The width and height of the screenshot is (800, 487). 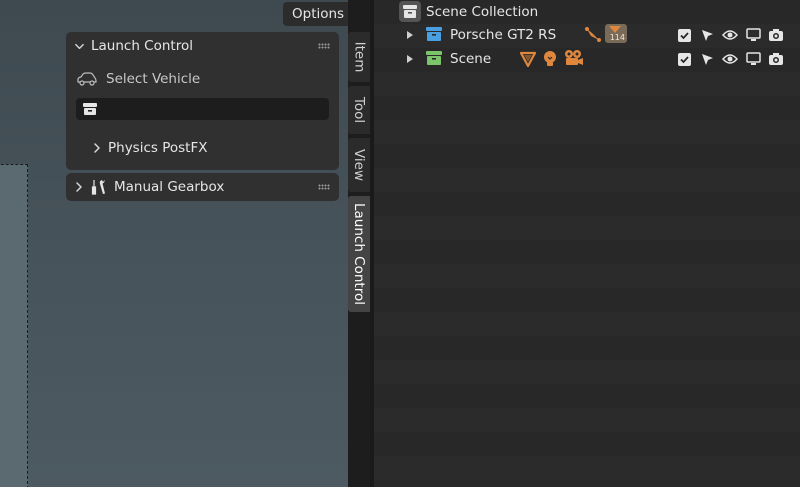 I want to click on collection-box-icon, so click(x=90, y=109).